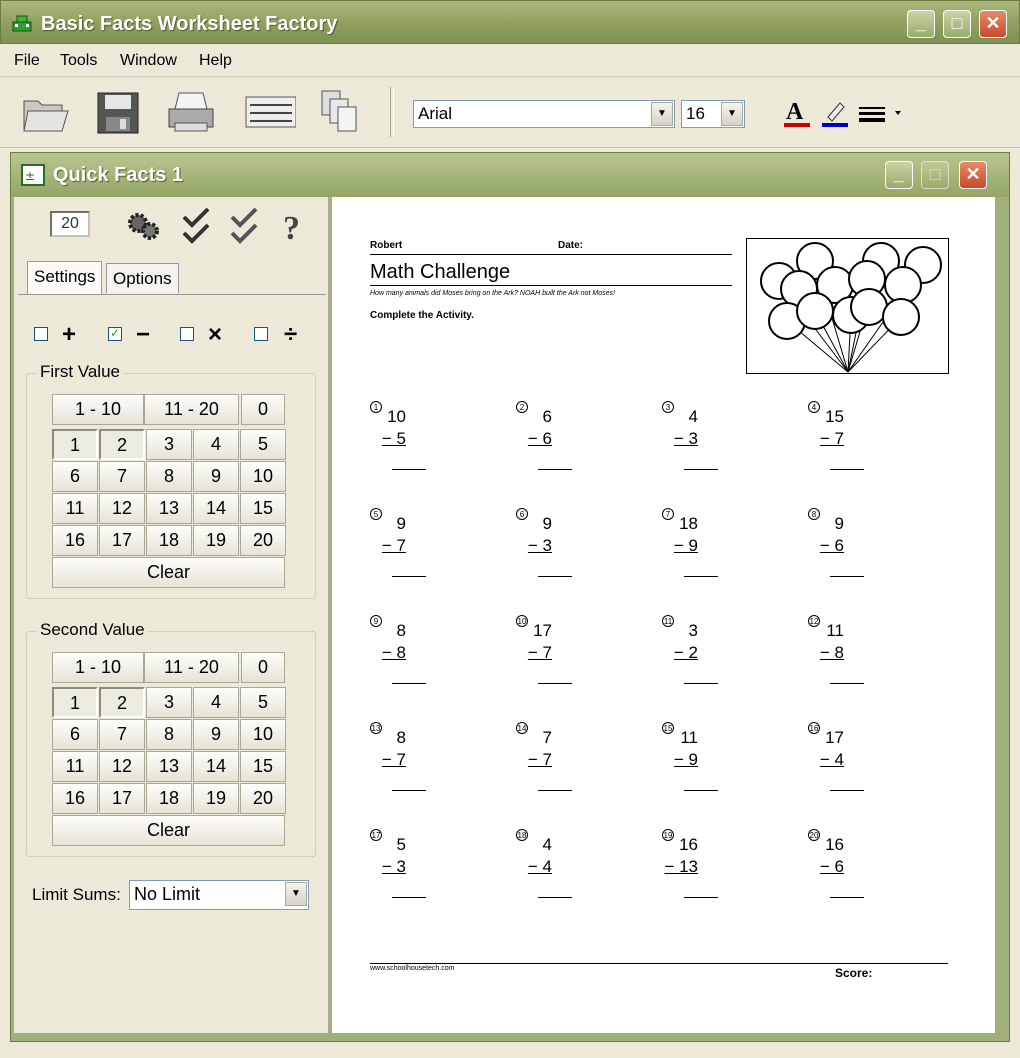 The image size is (1020, 1058). Describe the element at coordinates (854, 973) in the screenshot. I see `score-label: Score:` at that location.